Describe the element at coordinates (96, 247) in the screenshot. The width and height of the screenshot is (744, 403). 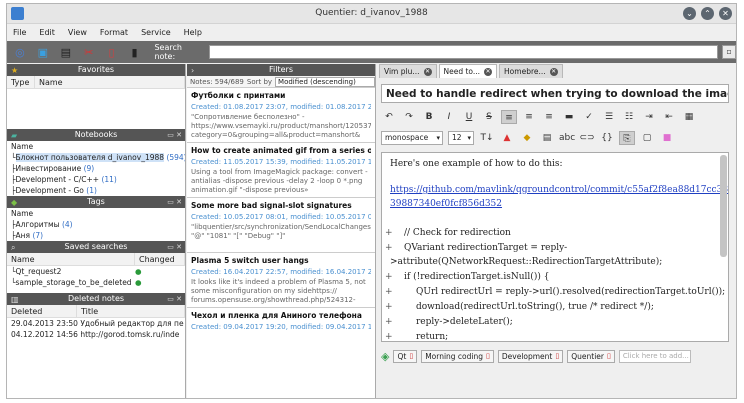
I see `saved-searches-header: ⌕ Saved searches ▭ ✕` at that location.